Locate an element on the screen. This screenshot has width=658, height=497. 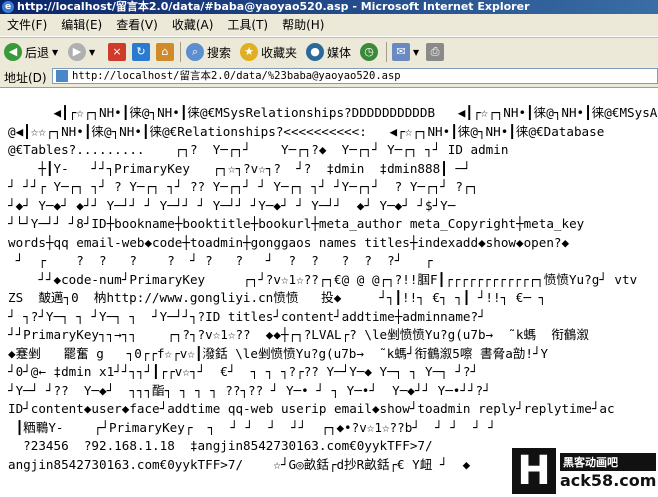
menu-view: 查看(V) is located at coordinates (137, 25).